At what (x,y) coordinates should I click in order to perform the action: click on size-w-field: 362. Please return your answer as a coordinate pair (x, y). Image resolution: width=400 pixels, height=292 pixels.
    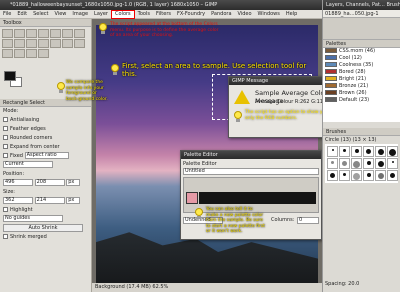
    Looking at the image, I should click on (18, 200).